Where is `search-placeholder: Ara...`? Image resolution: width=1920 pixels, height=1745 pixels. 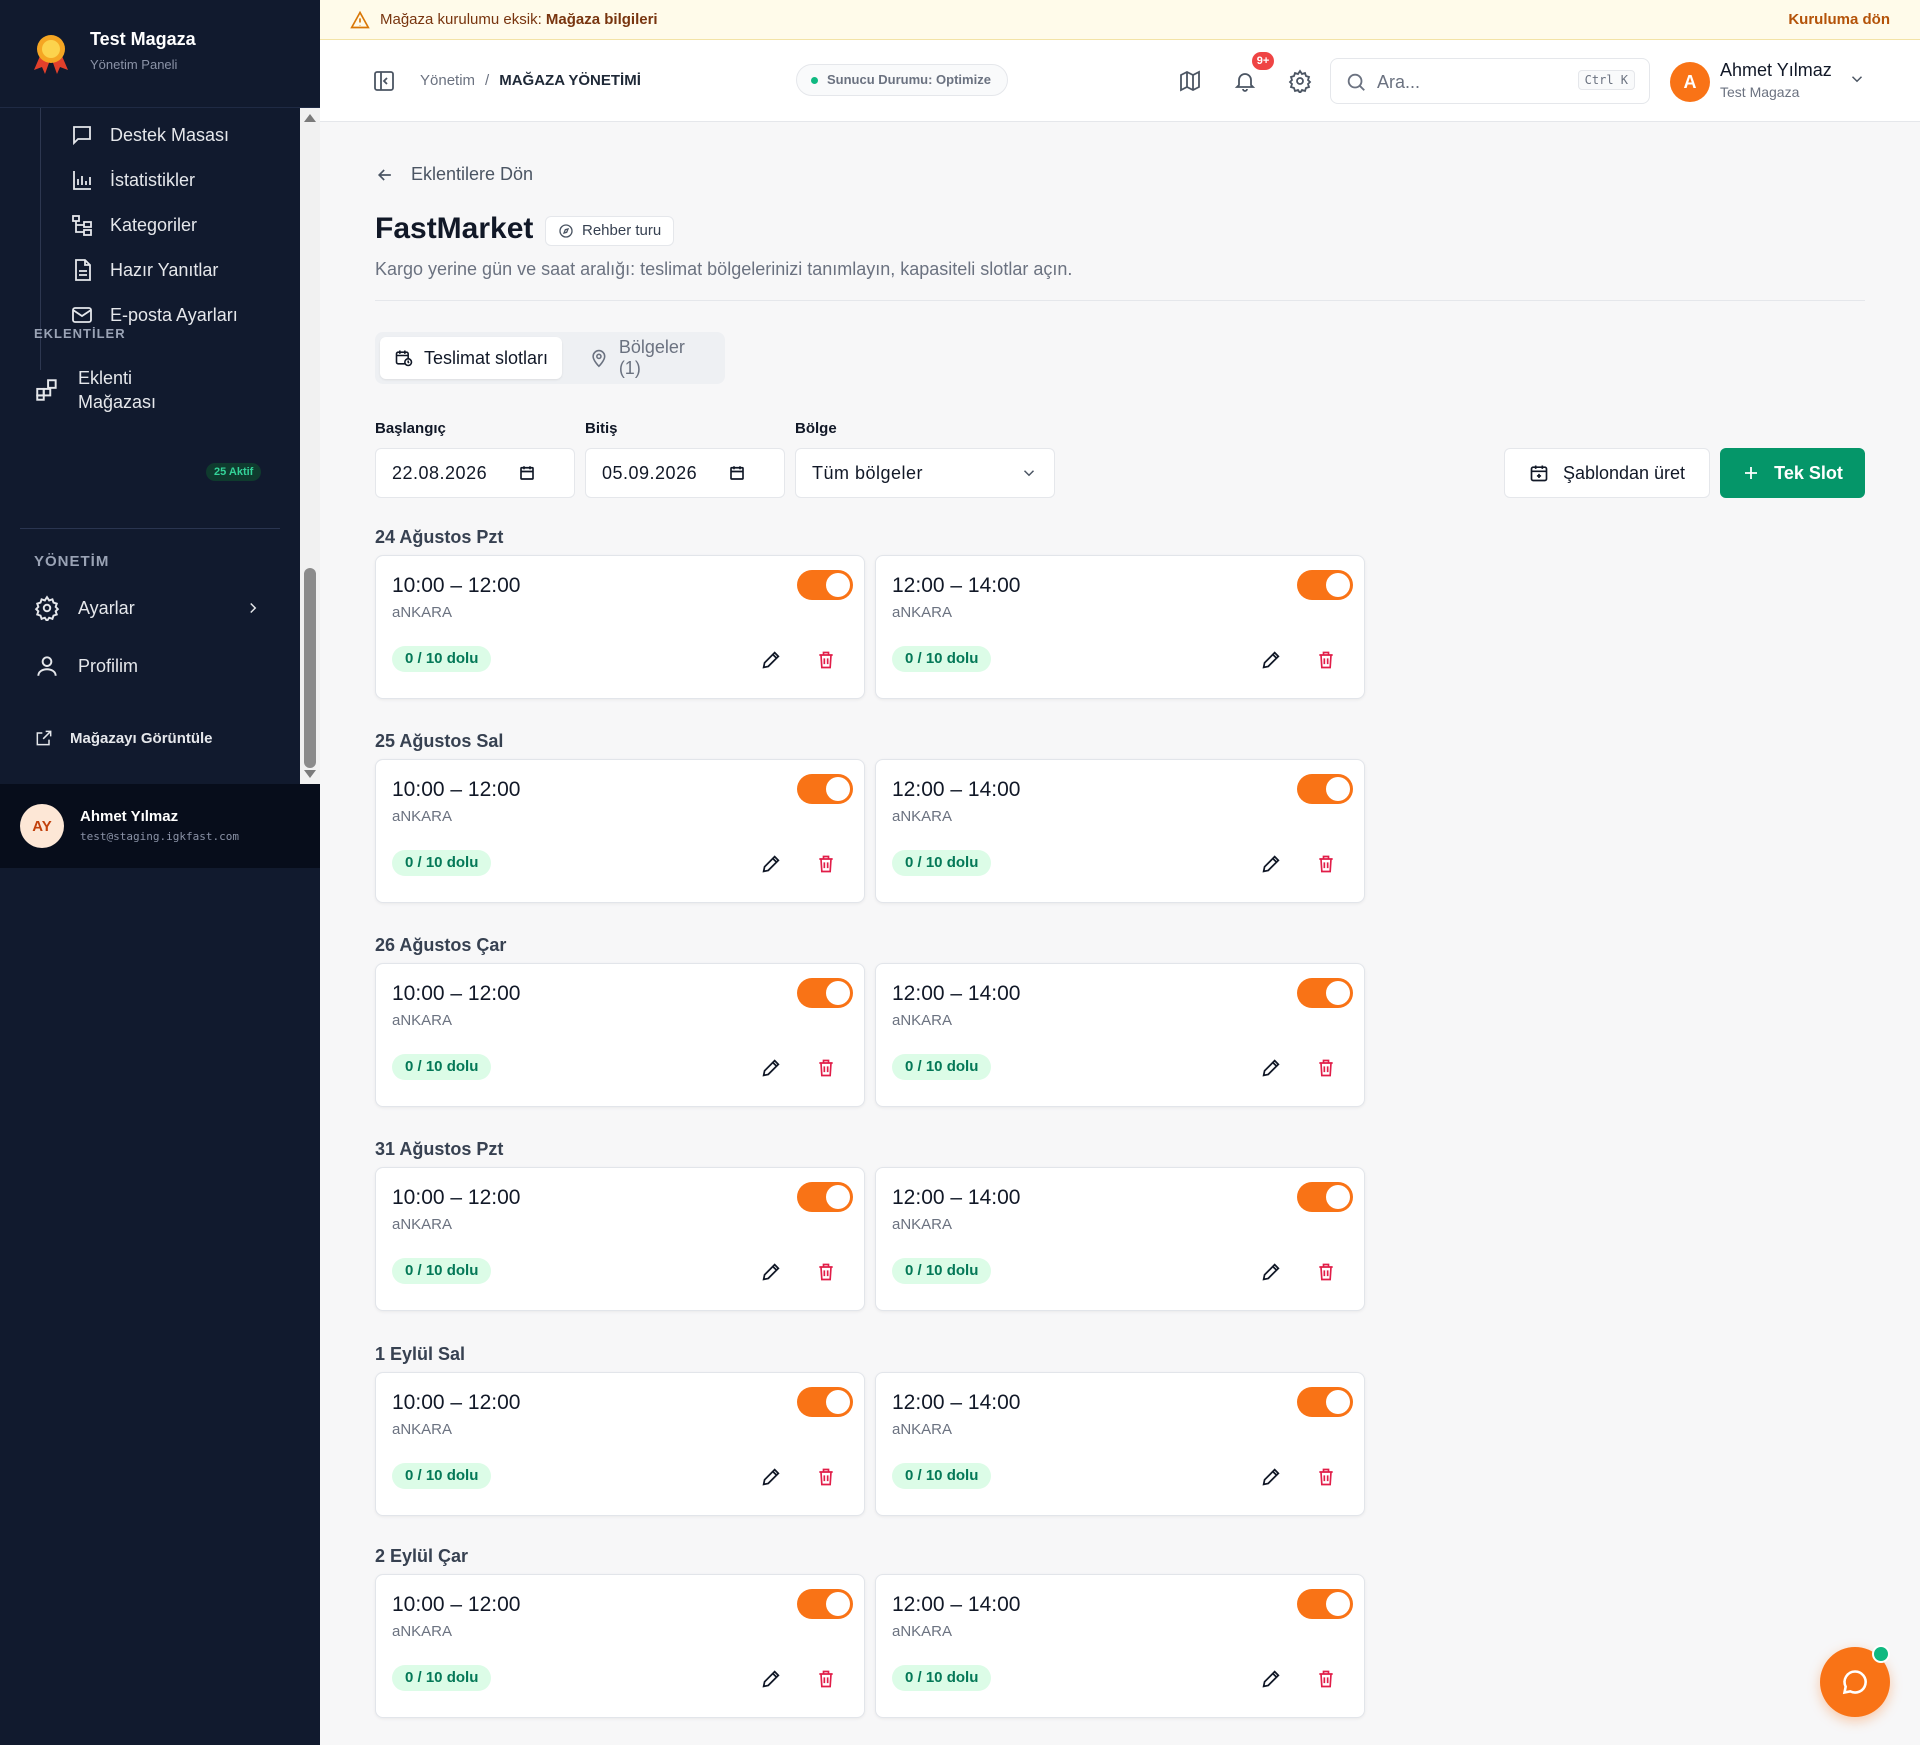
search-placeholder: Ara... is located at coordinates (1399, 82).